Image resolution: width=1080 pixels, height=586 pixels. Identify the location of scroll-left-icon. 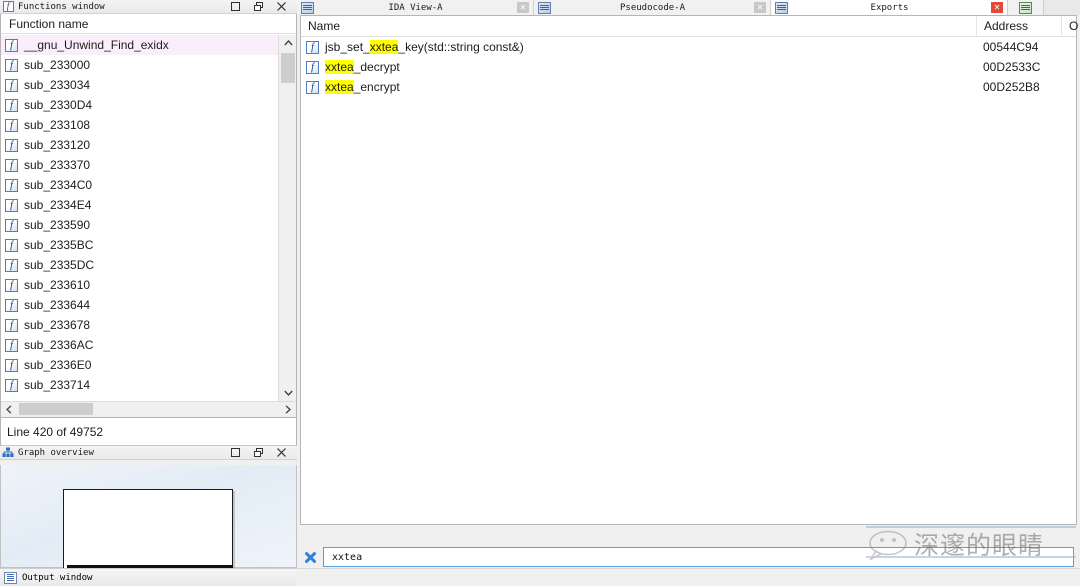
(9, 409).